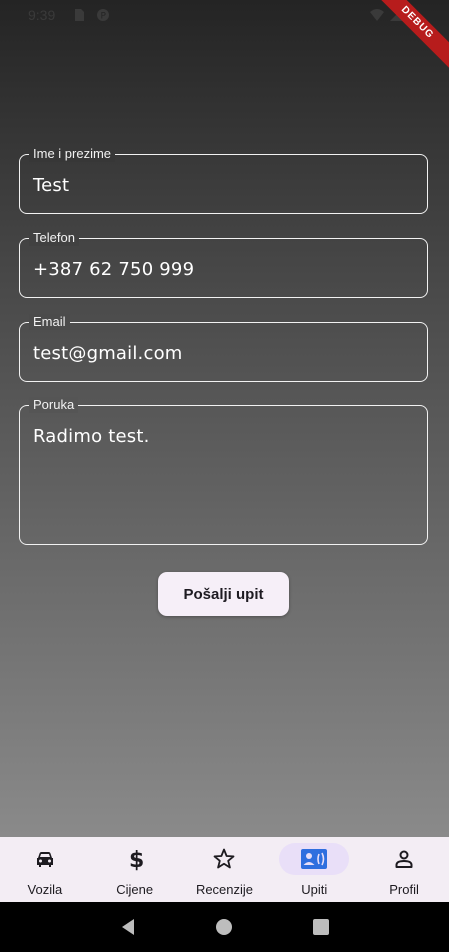 The height and width of the screenshot is (952, 449). I want to click on email-field-label: Email, so click(49, 322).